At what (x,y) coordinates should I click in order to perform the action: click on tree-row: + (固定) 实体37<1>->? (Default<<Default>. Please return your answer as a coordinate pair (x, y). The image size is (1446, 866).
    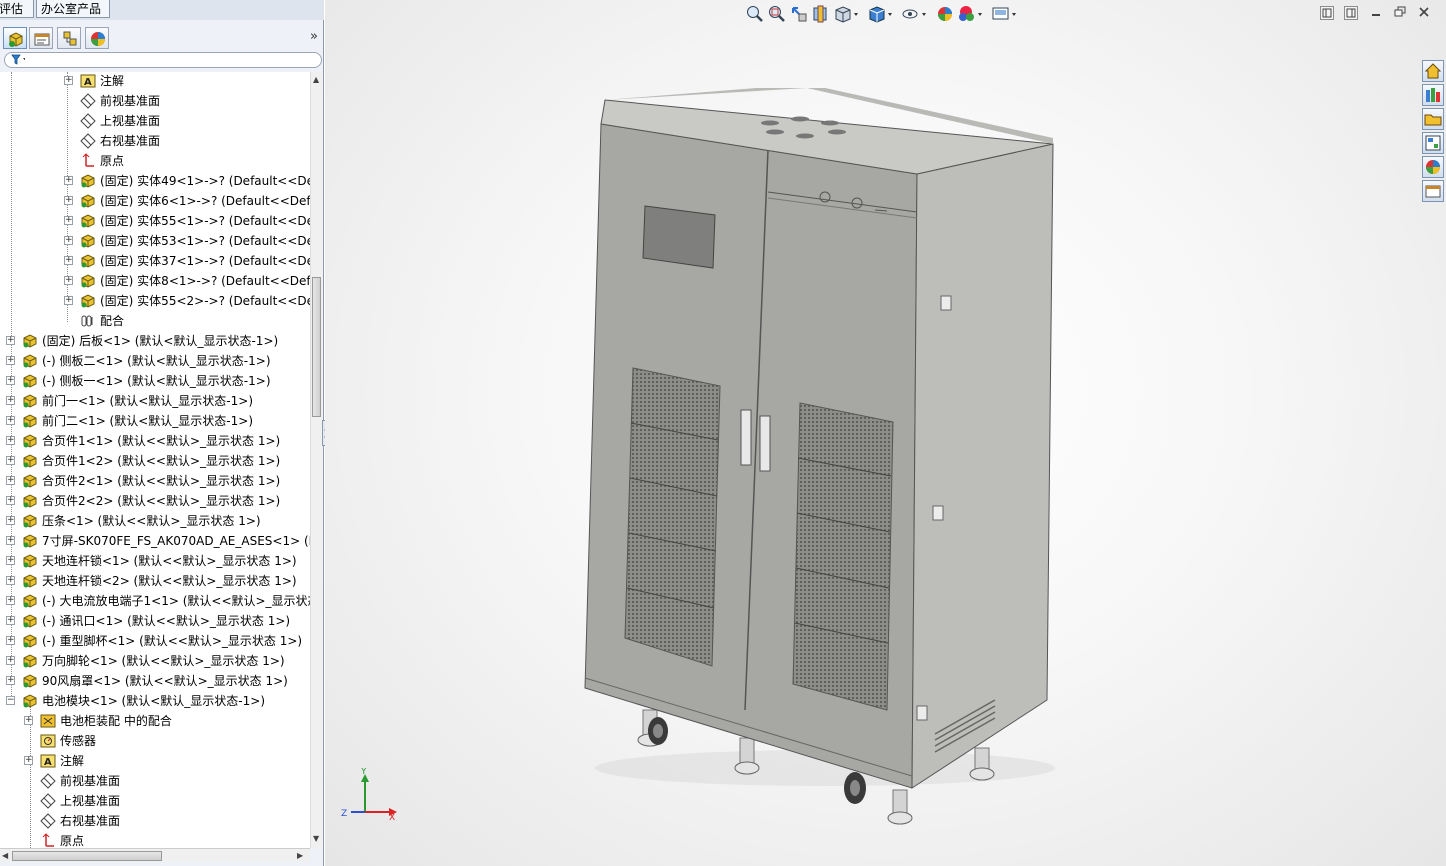
    Looking at the image, I should click on (155, 261).